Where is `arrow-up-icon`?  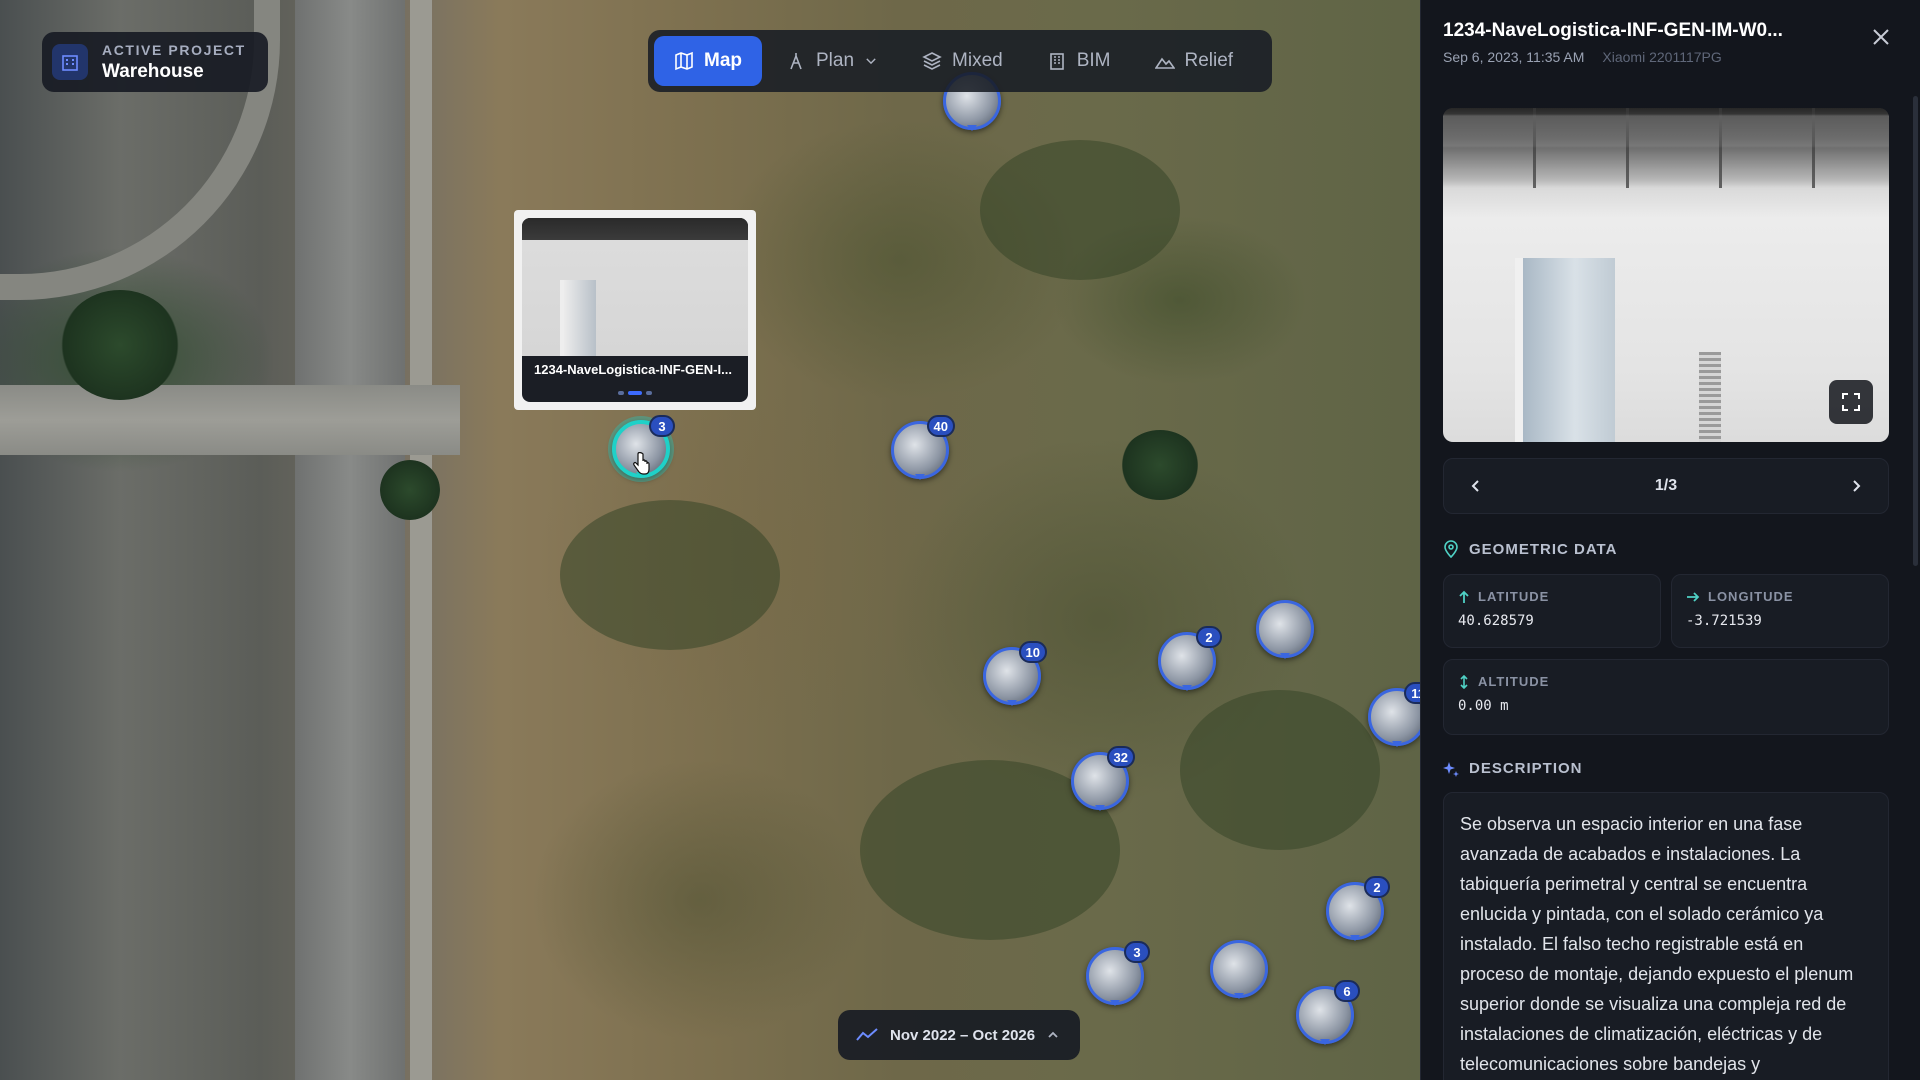 arrow-up-icon is located at coordinates (1464, 596).